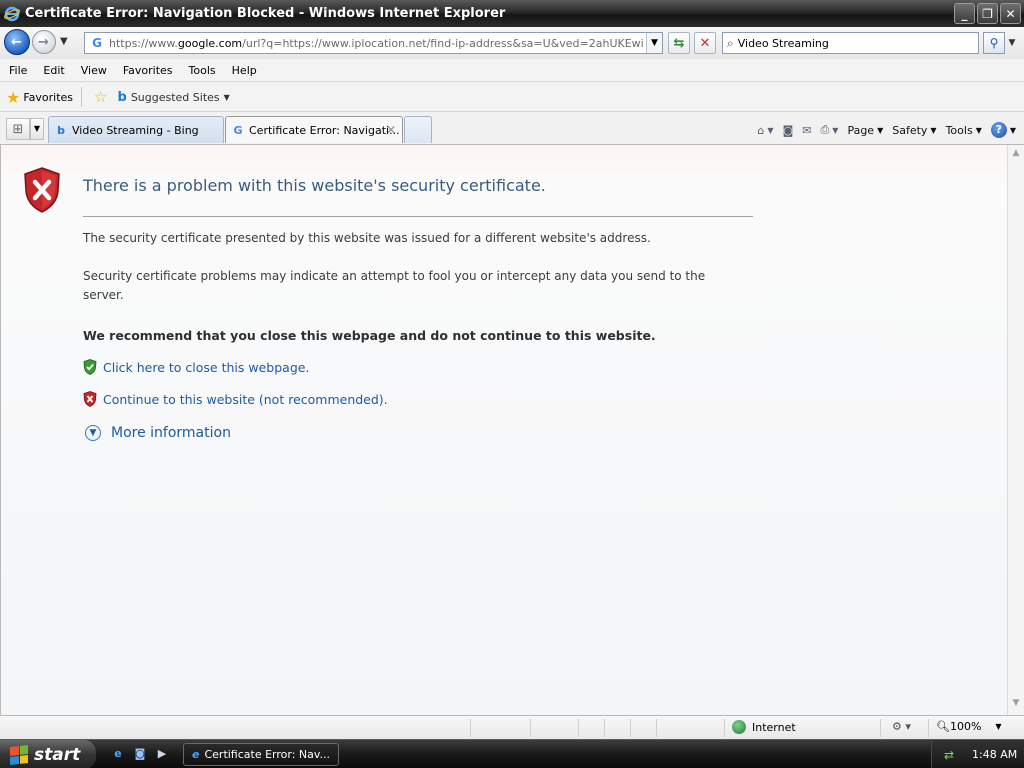 The image size is (1024, 768). What do you see at coordinates (94, 70) in the screenshot?
I see `menu-view: View` at bounding box center [94, 70].